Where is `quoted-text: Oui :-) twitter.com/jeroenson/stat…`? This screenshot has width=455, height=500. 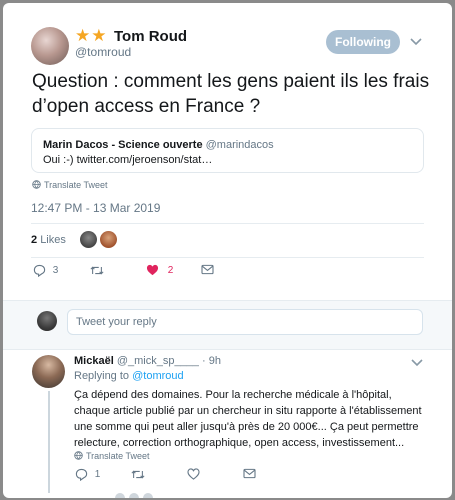
quoted-text: Oui :-) twitter.com/jeroenson/stat… is located at coordinates (128, 160).